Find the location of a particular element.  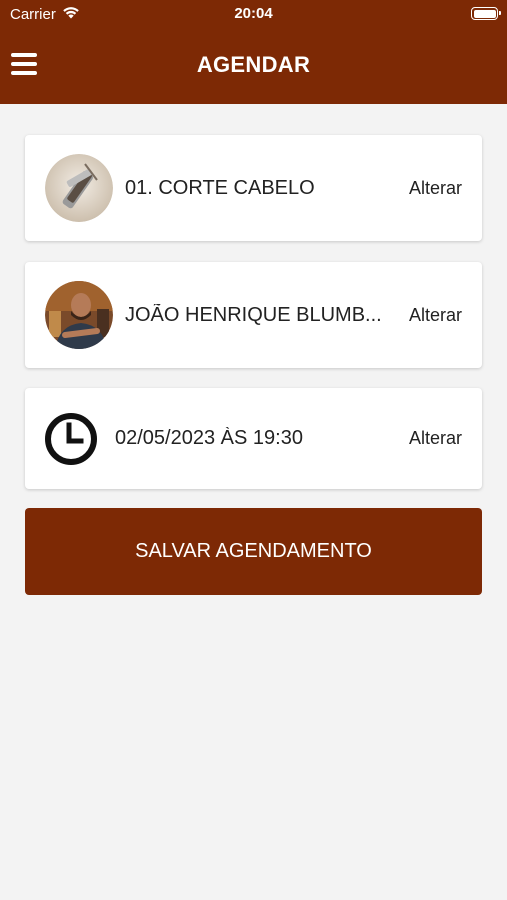

service-label: 01. CORTE CABELO is located at coordinates (220, 188).